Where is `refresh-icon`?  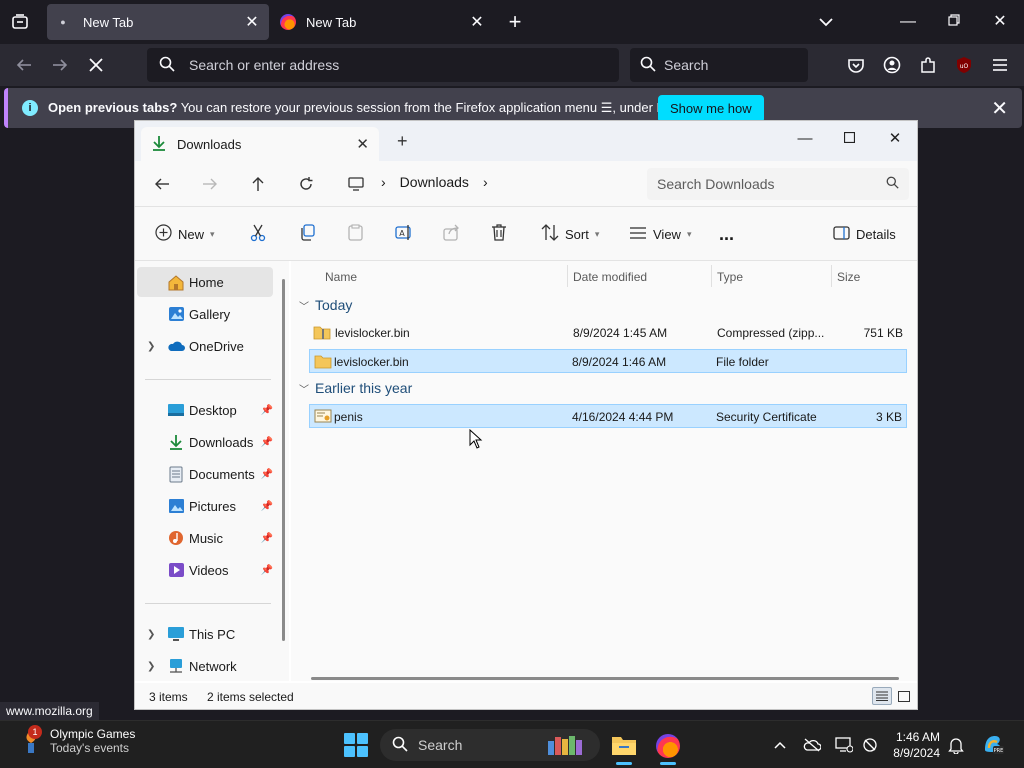 refresh-icon is located at coordinates (306, 184).